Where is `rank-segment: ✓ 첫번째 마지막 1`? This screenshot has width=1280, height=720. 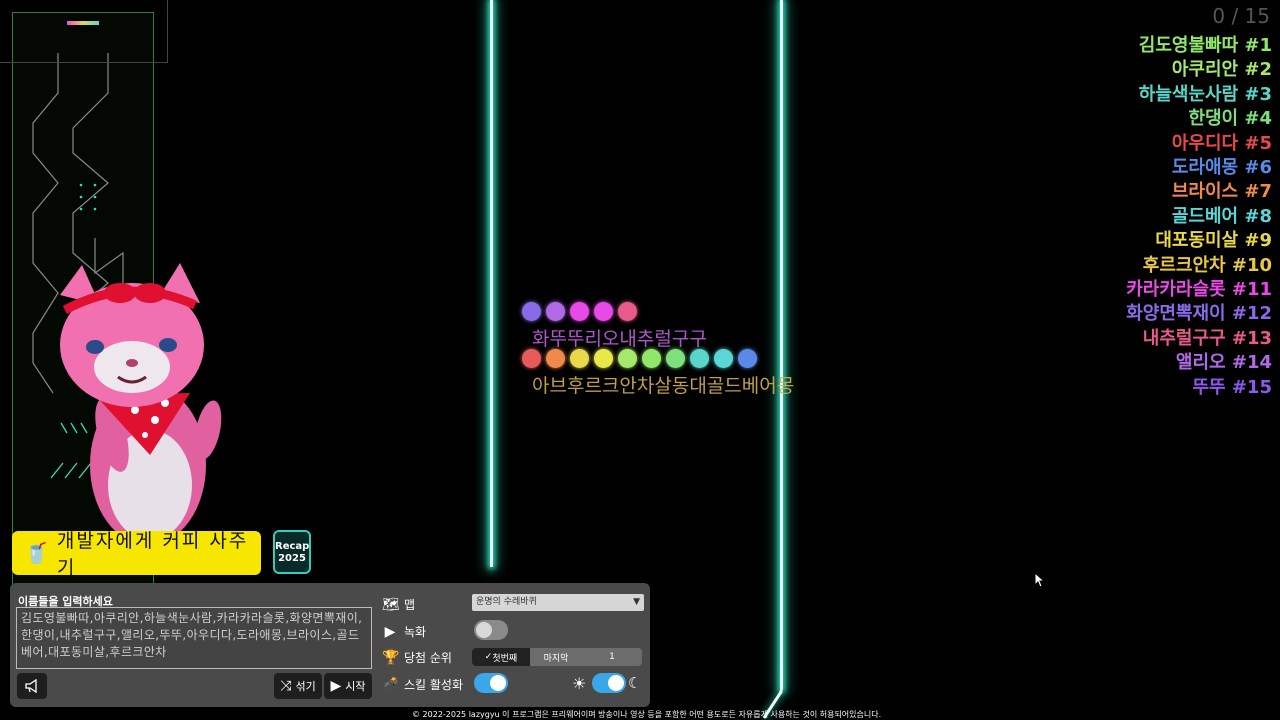
rank-segment: ✓ 첫번째 마지막 1 is located at coordinates (557, 657).